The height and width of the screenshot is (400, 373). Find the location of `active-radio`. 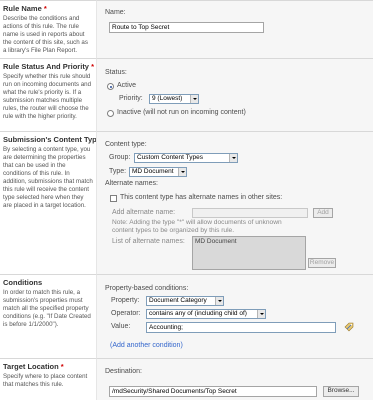

active-radio is located at coordinates (110, 86).